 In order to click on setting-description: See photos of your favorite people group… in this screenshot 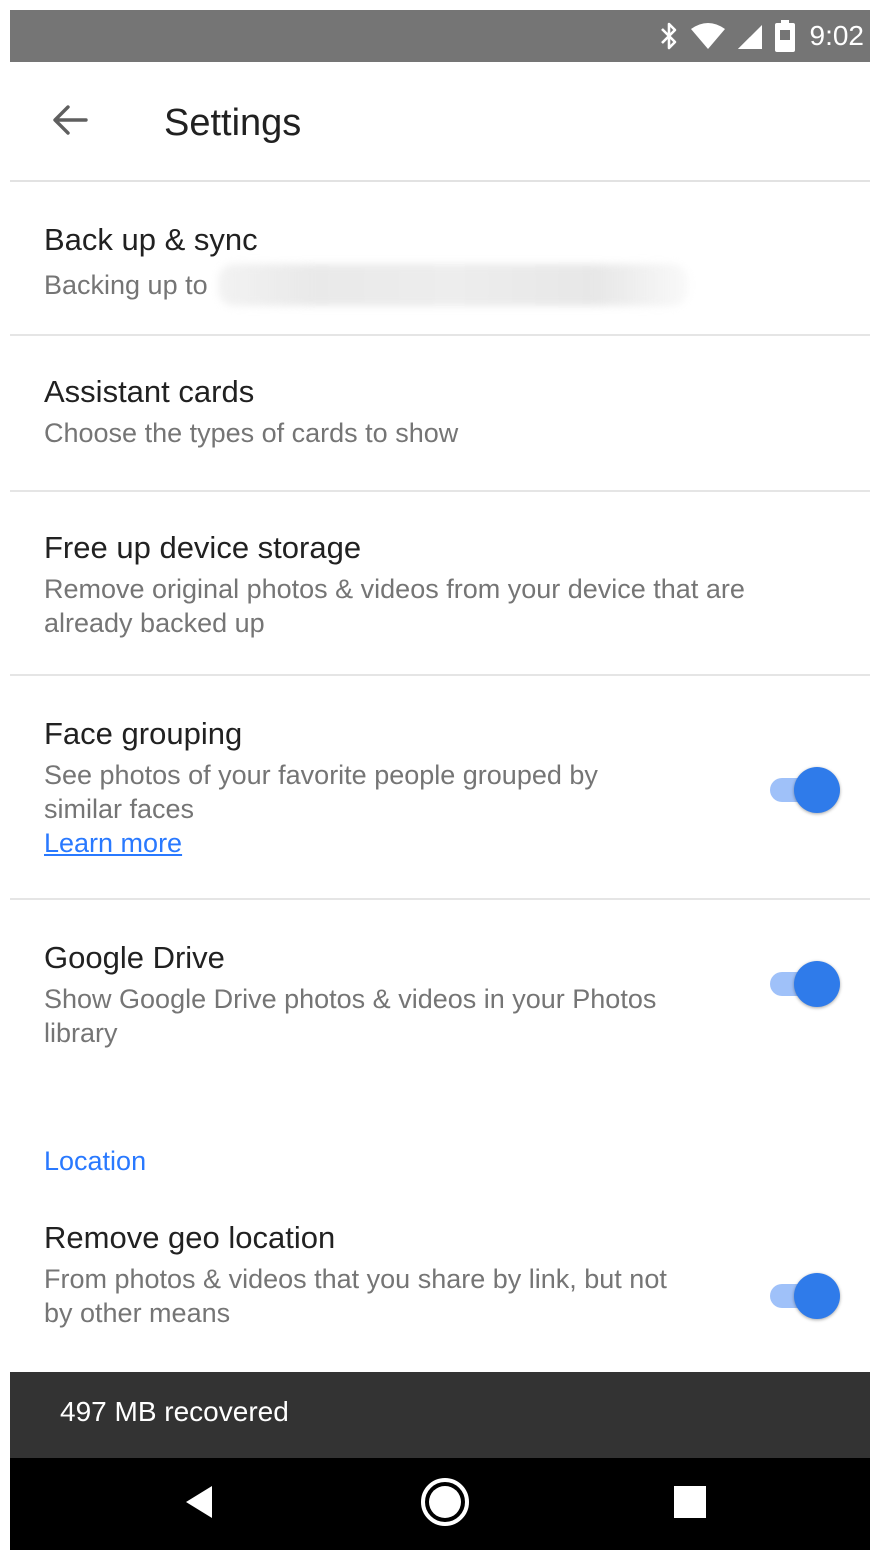, I will do `click(321, 792)`.